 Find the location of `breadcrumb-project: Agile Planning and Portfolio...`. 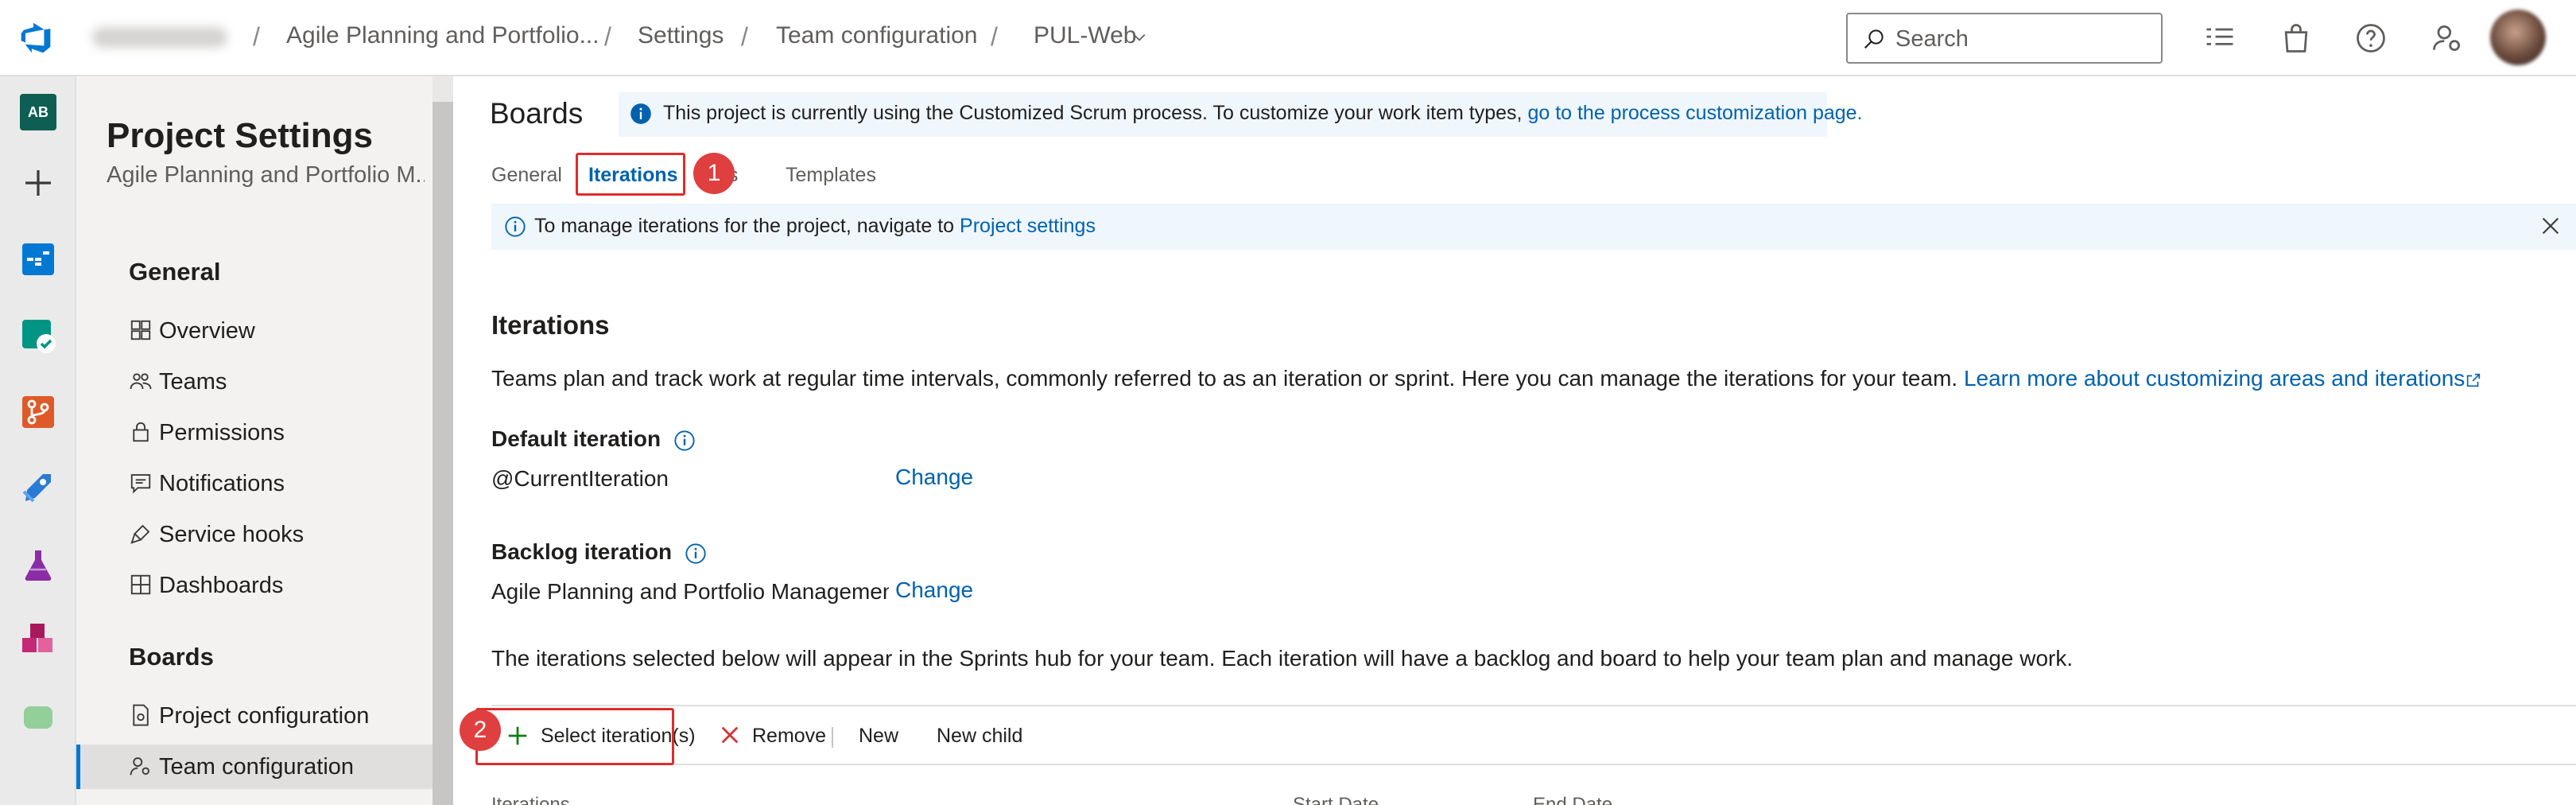

breadcrumb-project: Agile Planning and Portfolio... is located at coordinates (442, 35).